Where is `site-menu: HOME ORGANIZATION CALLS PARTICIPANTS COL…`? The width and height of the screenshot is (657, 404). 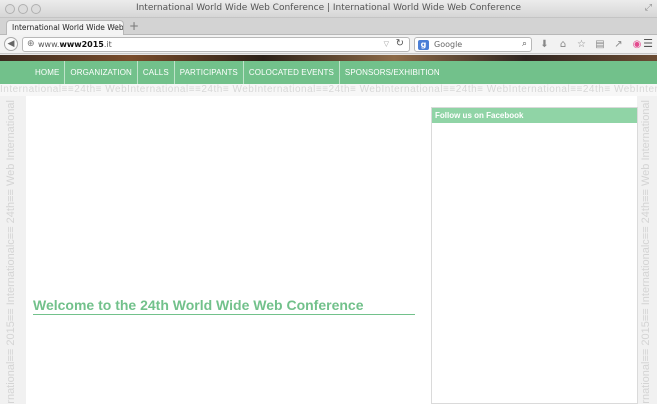 site-menu: HOME ORGANIZATION CALLS PARTICIPANTS COL… is located at coordinates (237, 72).